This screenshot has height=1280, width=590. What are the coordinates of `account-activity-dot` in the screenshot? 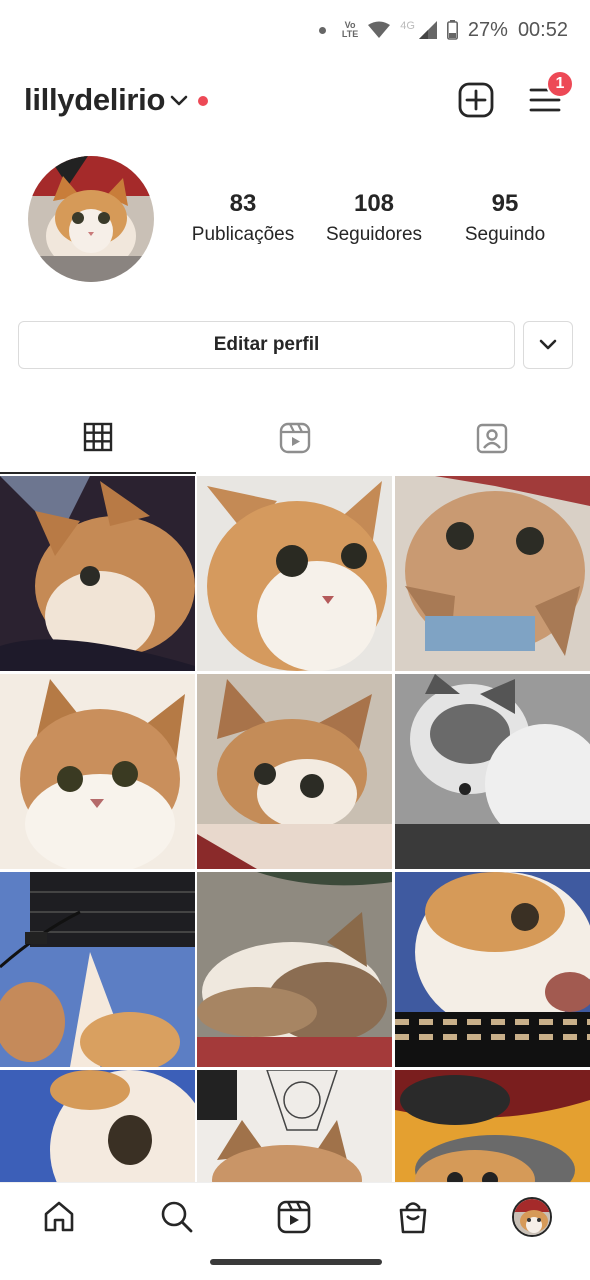 It's located at (203, 101).